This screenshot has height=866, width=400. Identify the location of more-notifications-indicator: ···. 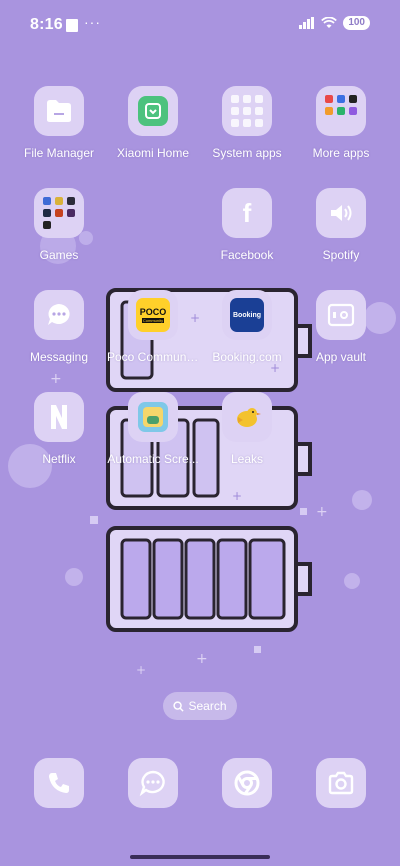
(92, 22).